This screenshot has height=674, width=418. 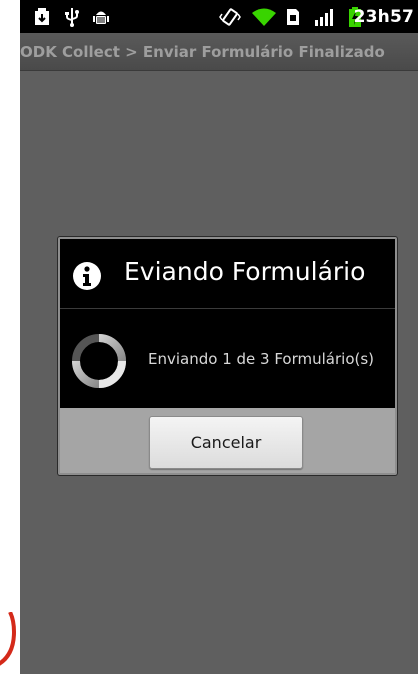 I want to click on dialog-footer: Cancelar, so click(x=227, y=440).